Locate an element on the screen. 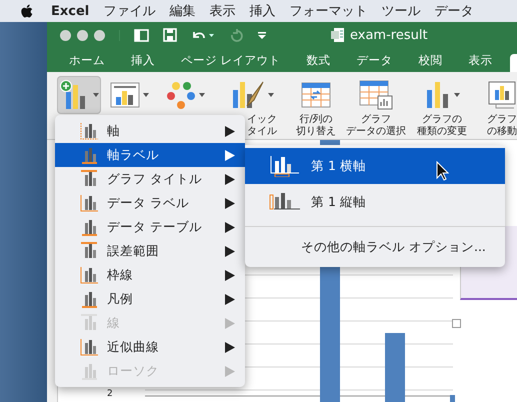  ribbon-button: グラフの 種類の変更 is located at coordinates (442, 108).